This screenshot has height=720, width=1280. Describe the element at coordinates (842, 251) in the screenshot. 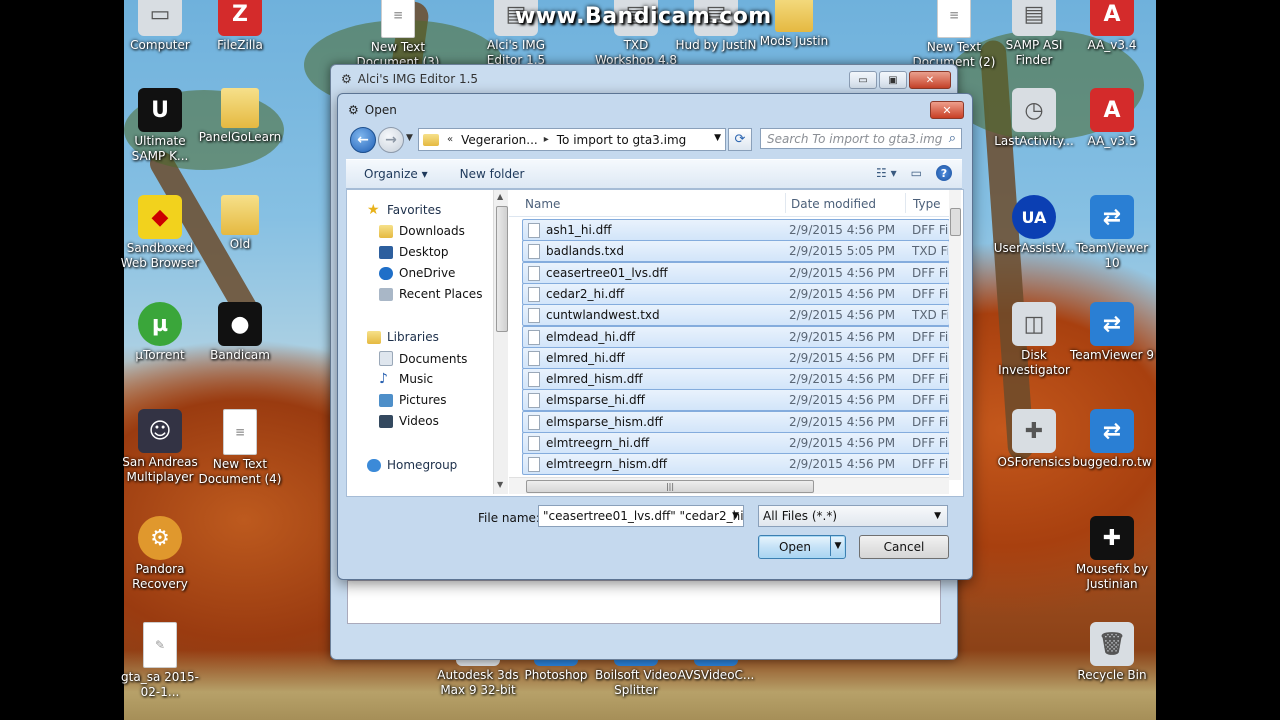

I see `file-date: 2/9/2015 5:05 PM` at that location.